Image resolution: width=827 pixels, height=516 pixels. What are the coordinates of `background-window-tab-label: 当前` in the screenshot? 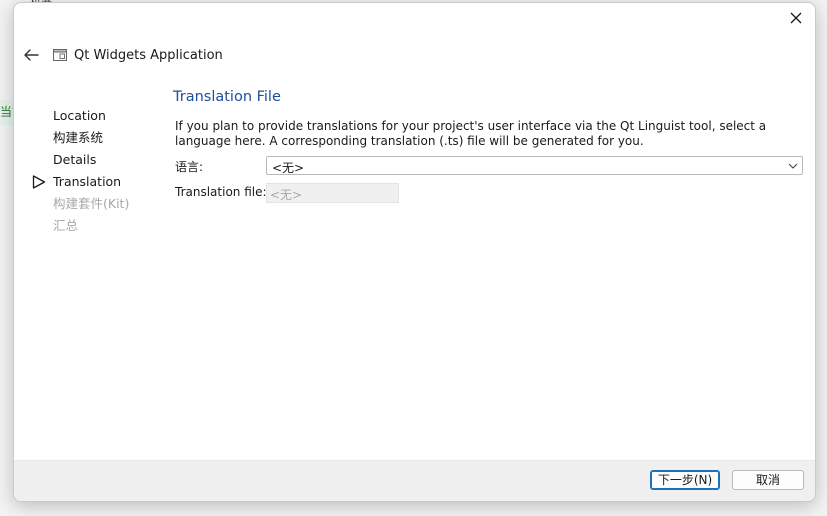 It's located at (7, 112).